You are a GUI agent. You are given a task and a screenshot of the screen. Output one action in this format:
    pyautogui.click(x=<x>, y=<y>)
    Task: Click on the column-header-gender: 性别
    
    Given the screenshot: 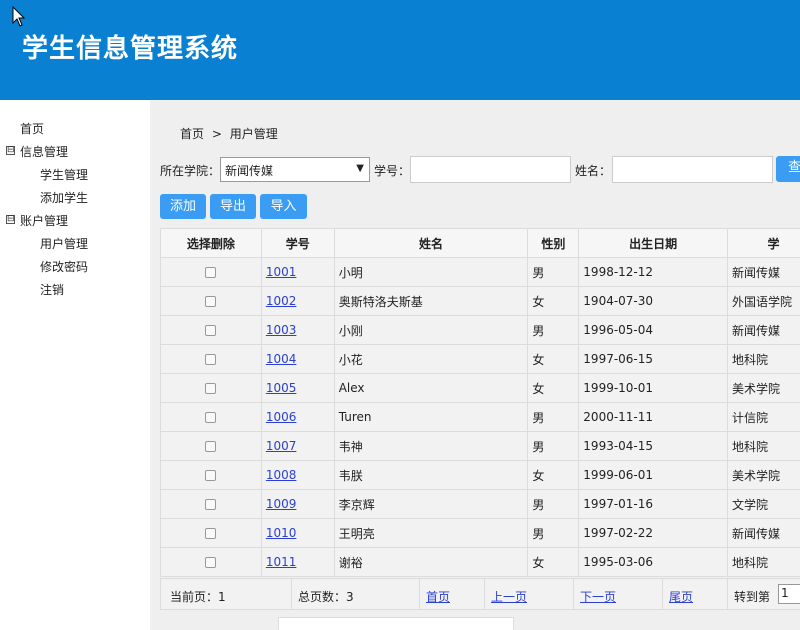 What is the action you would take?
    pyautogui.click(x=553, y=243)
    